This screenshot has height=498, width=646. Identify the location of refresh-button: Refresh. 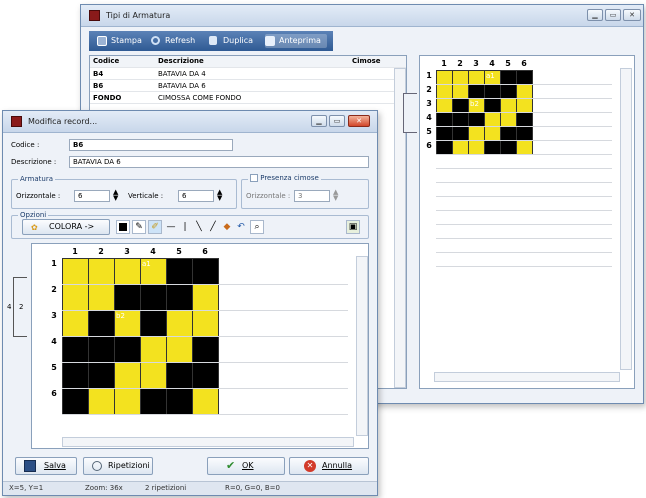
(173, 41).